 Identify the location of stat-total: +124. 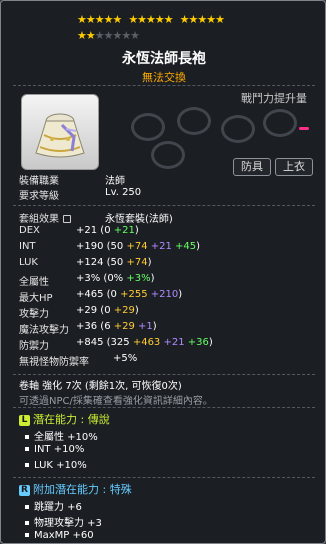
(91, 262).